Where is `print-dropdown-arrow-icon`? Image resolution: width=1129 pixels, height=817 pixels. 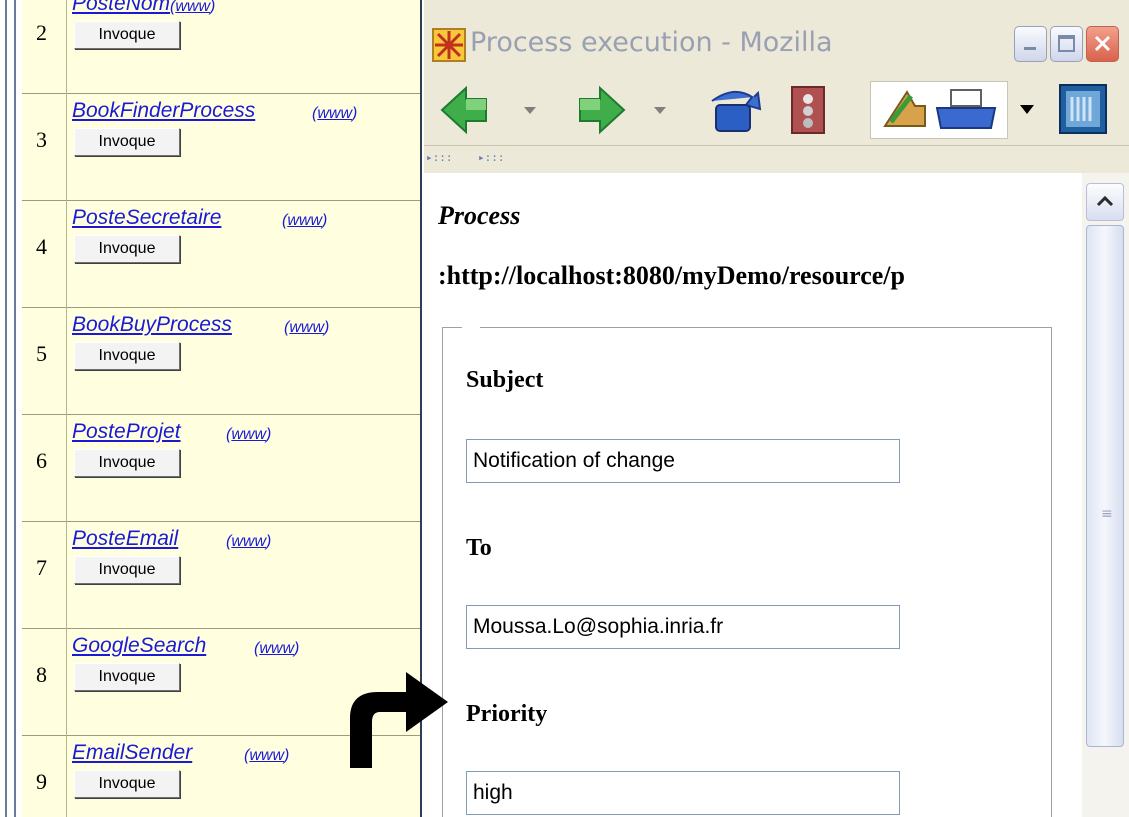 print-dropdown-arrow-icon is located at coordinates (1027, 109).